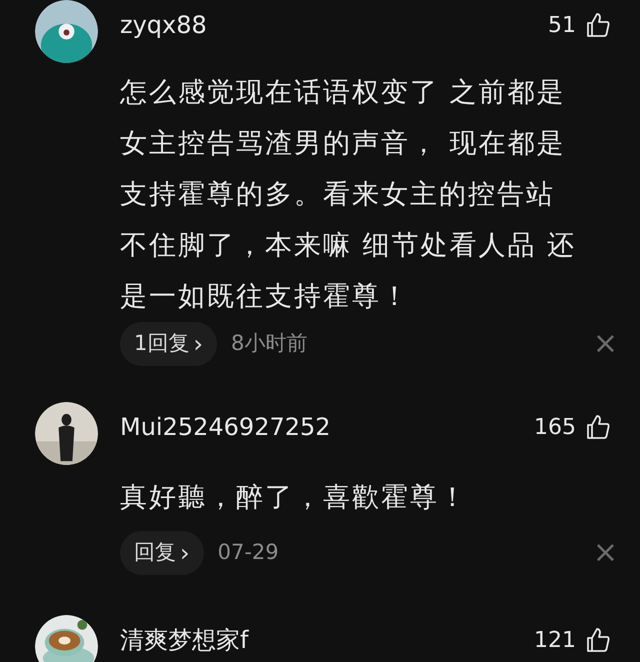 The width and height of the screenshot is (640, 662). Describe the element at coordinates (562, 26) in the screenshot. I see `like-count: 51` at that location.